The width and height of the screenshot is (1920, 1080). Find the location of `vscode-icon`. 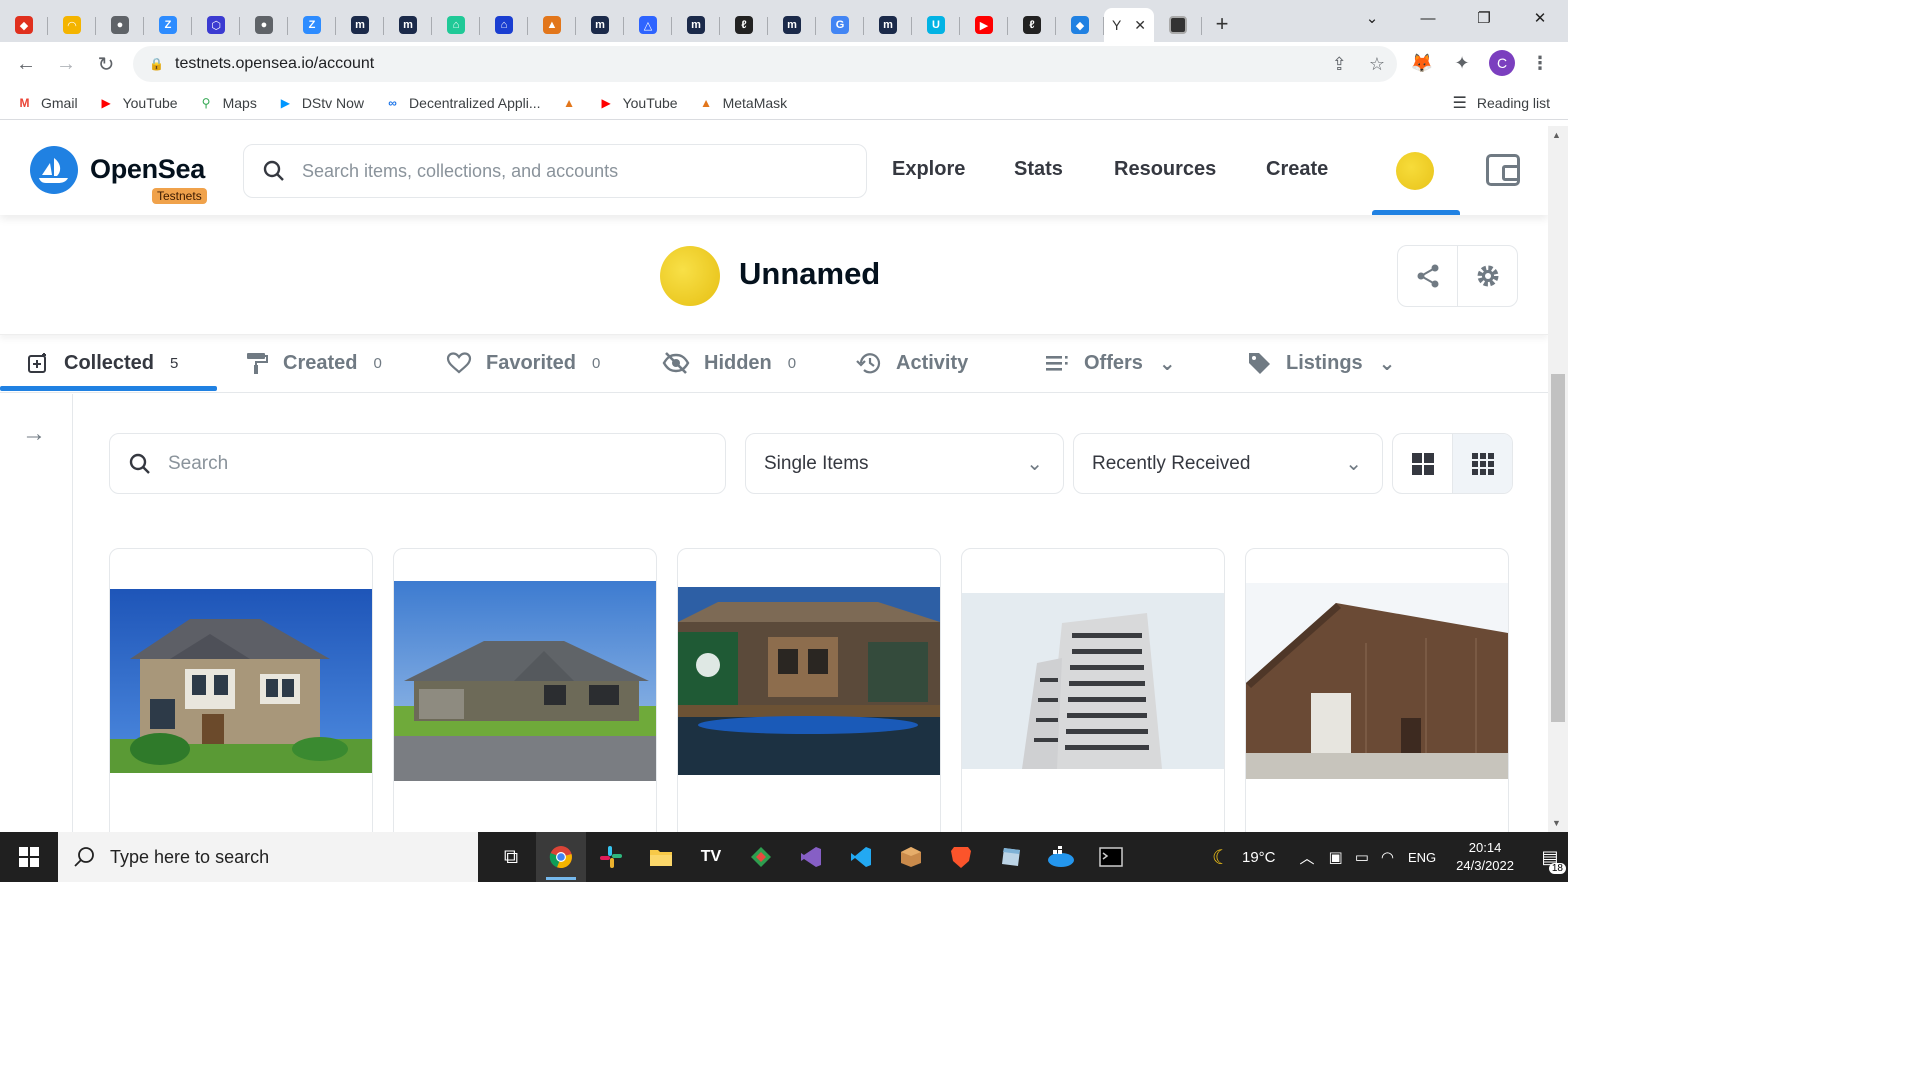

vscode-icon is located at coordinates (861, 857).